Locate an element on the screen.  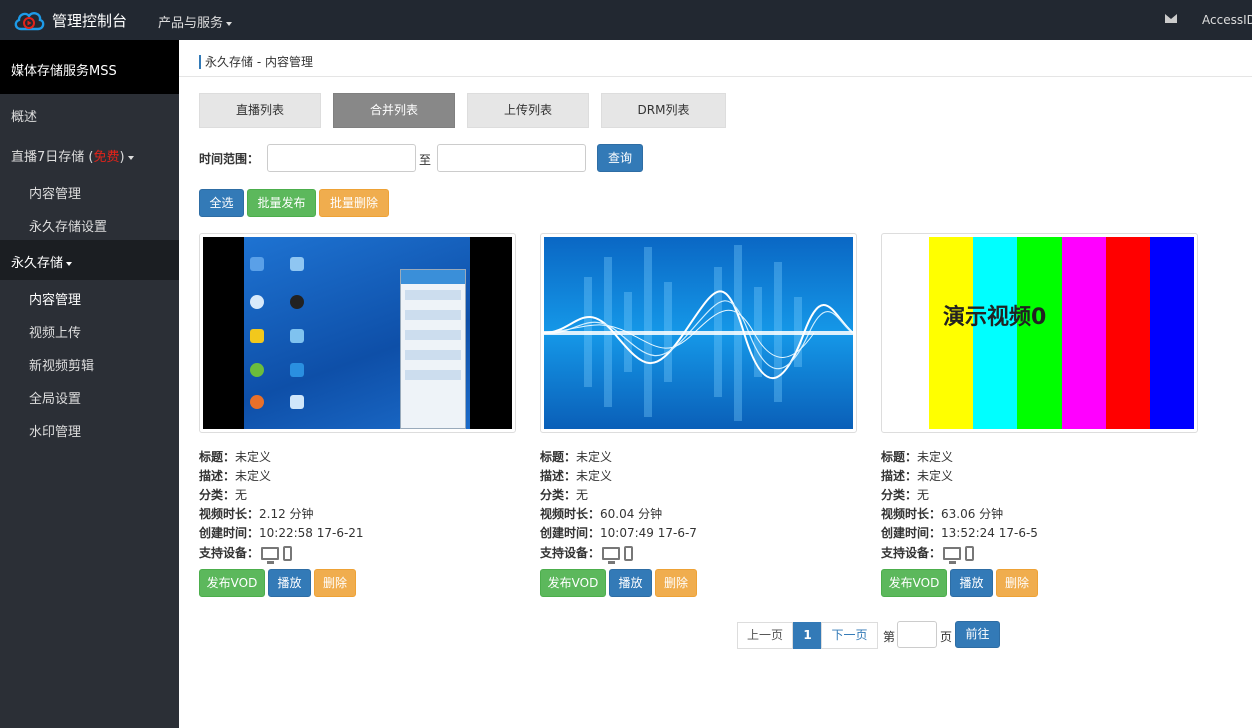
card-category-value: 无 is located at coordinates (582, 495).